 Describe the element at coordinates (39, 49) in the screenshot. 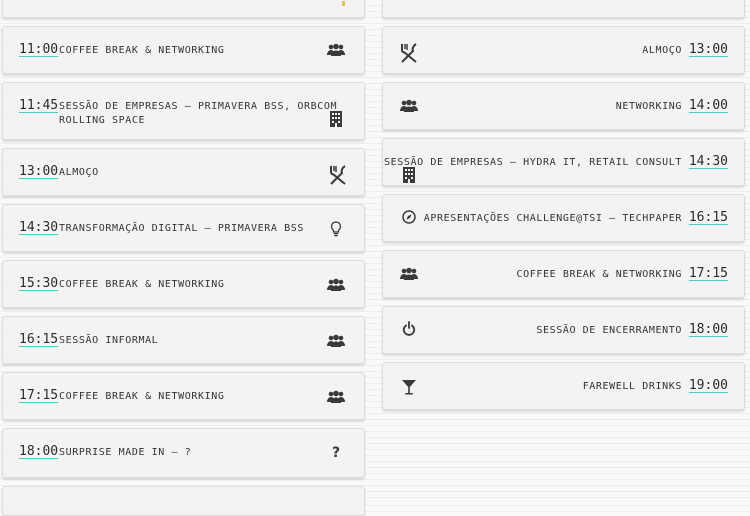

I see `event-time: 11:00` at that location.